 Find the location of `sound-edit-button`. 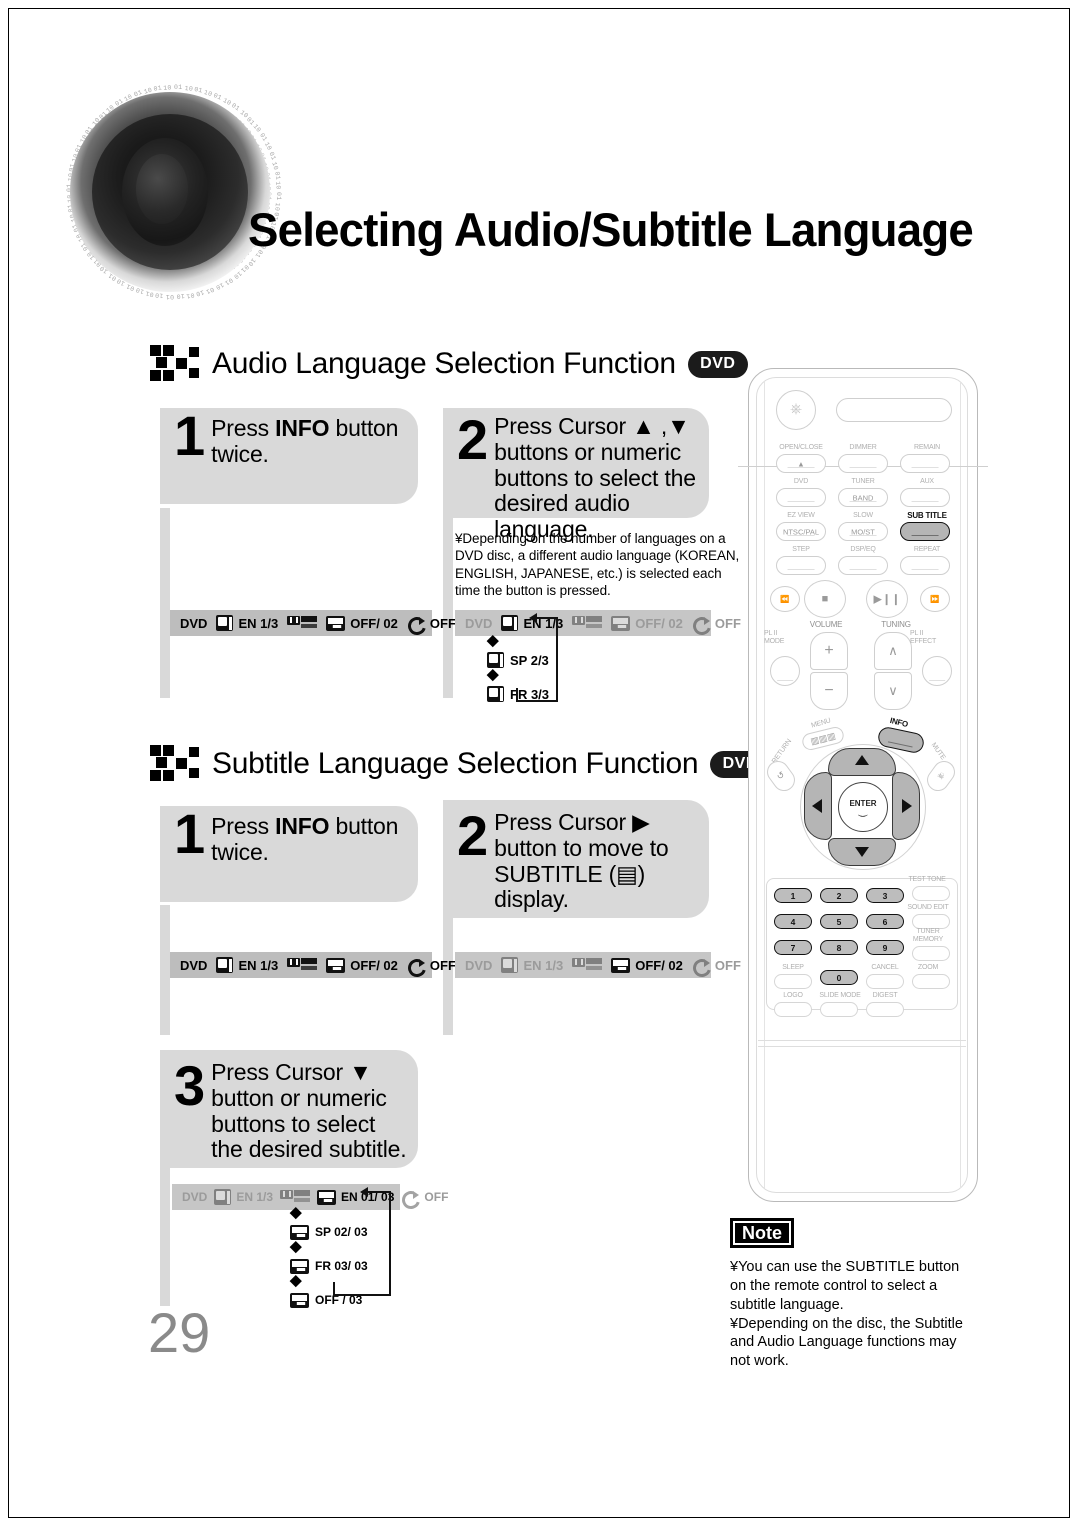

sound-edit-button is located at coordinates (931, 921).